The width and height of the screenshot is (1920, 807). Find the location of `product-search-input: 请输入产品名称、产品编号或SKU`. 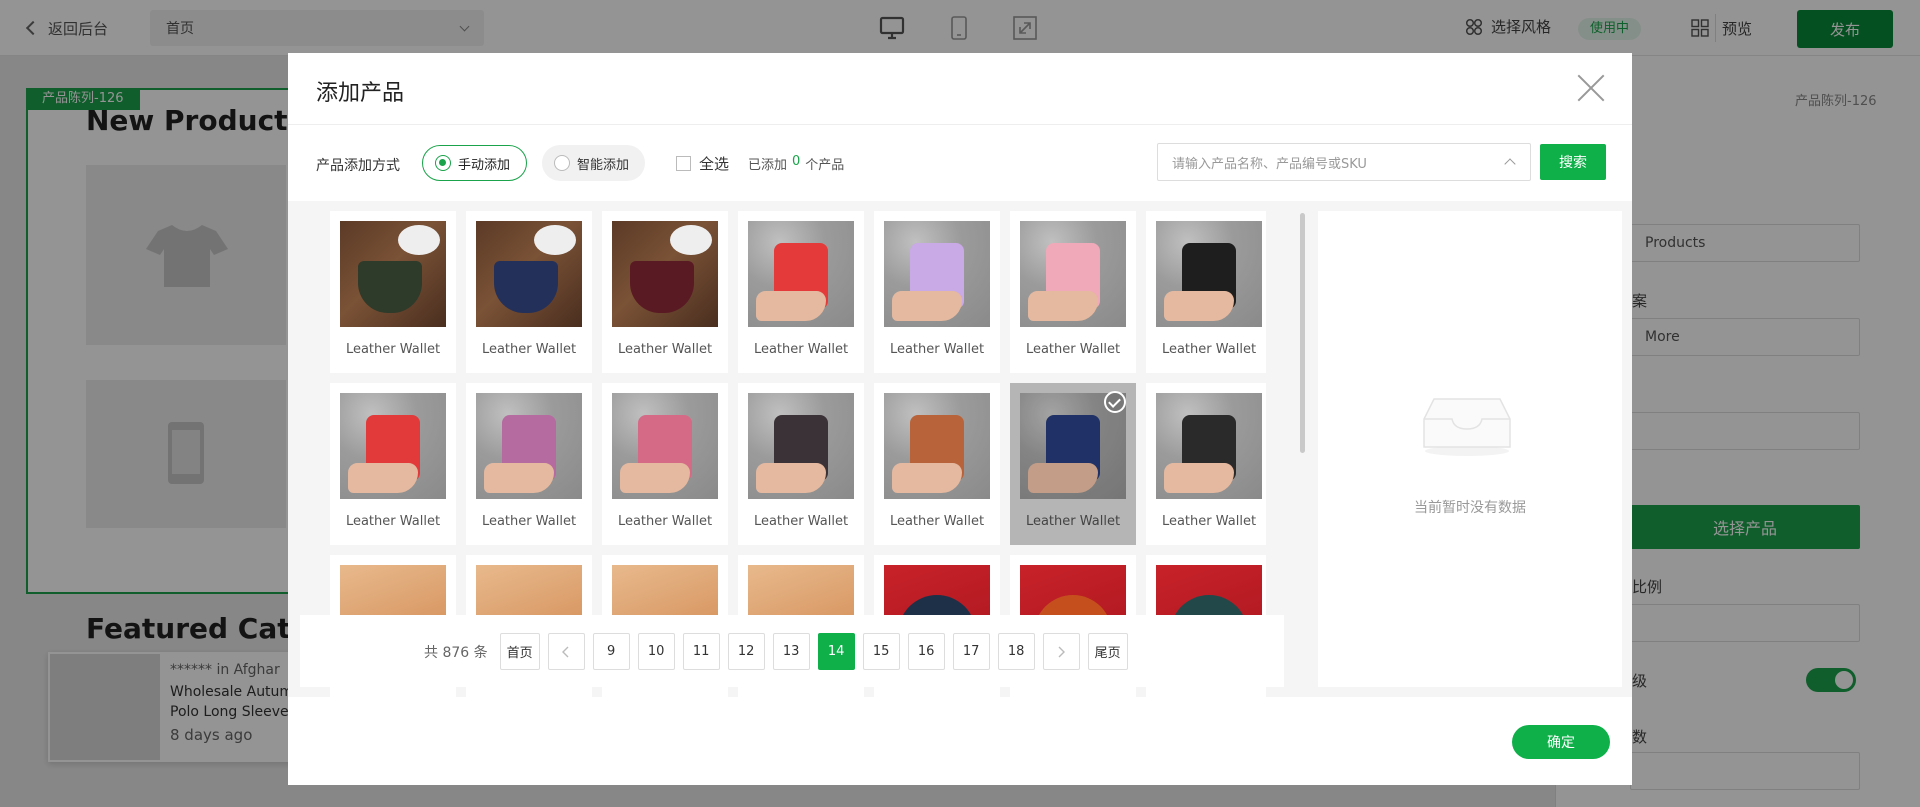

product-search-input: 请输入产品名称、产品编号或SKU is located at coordinates (1344, 162).